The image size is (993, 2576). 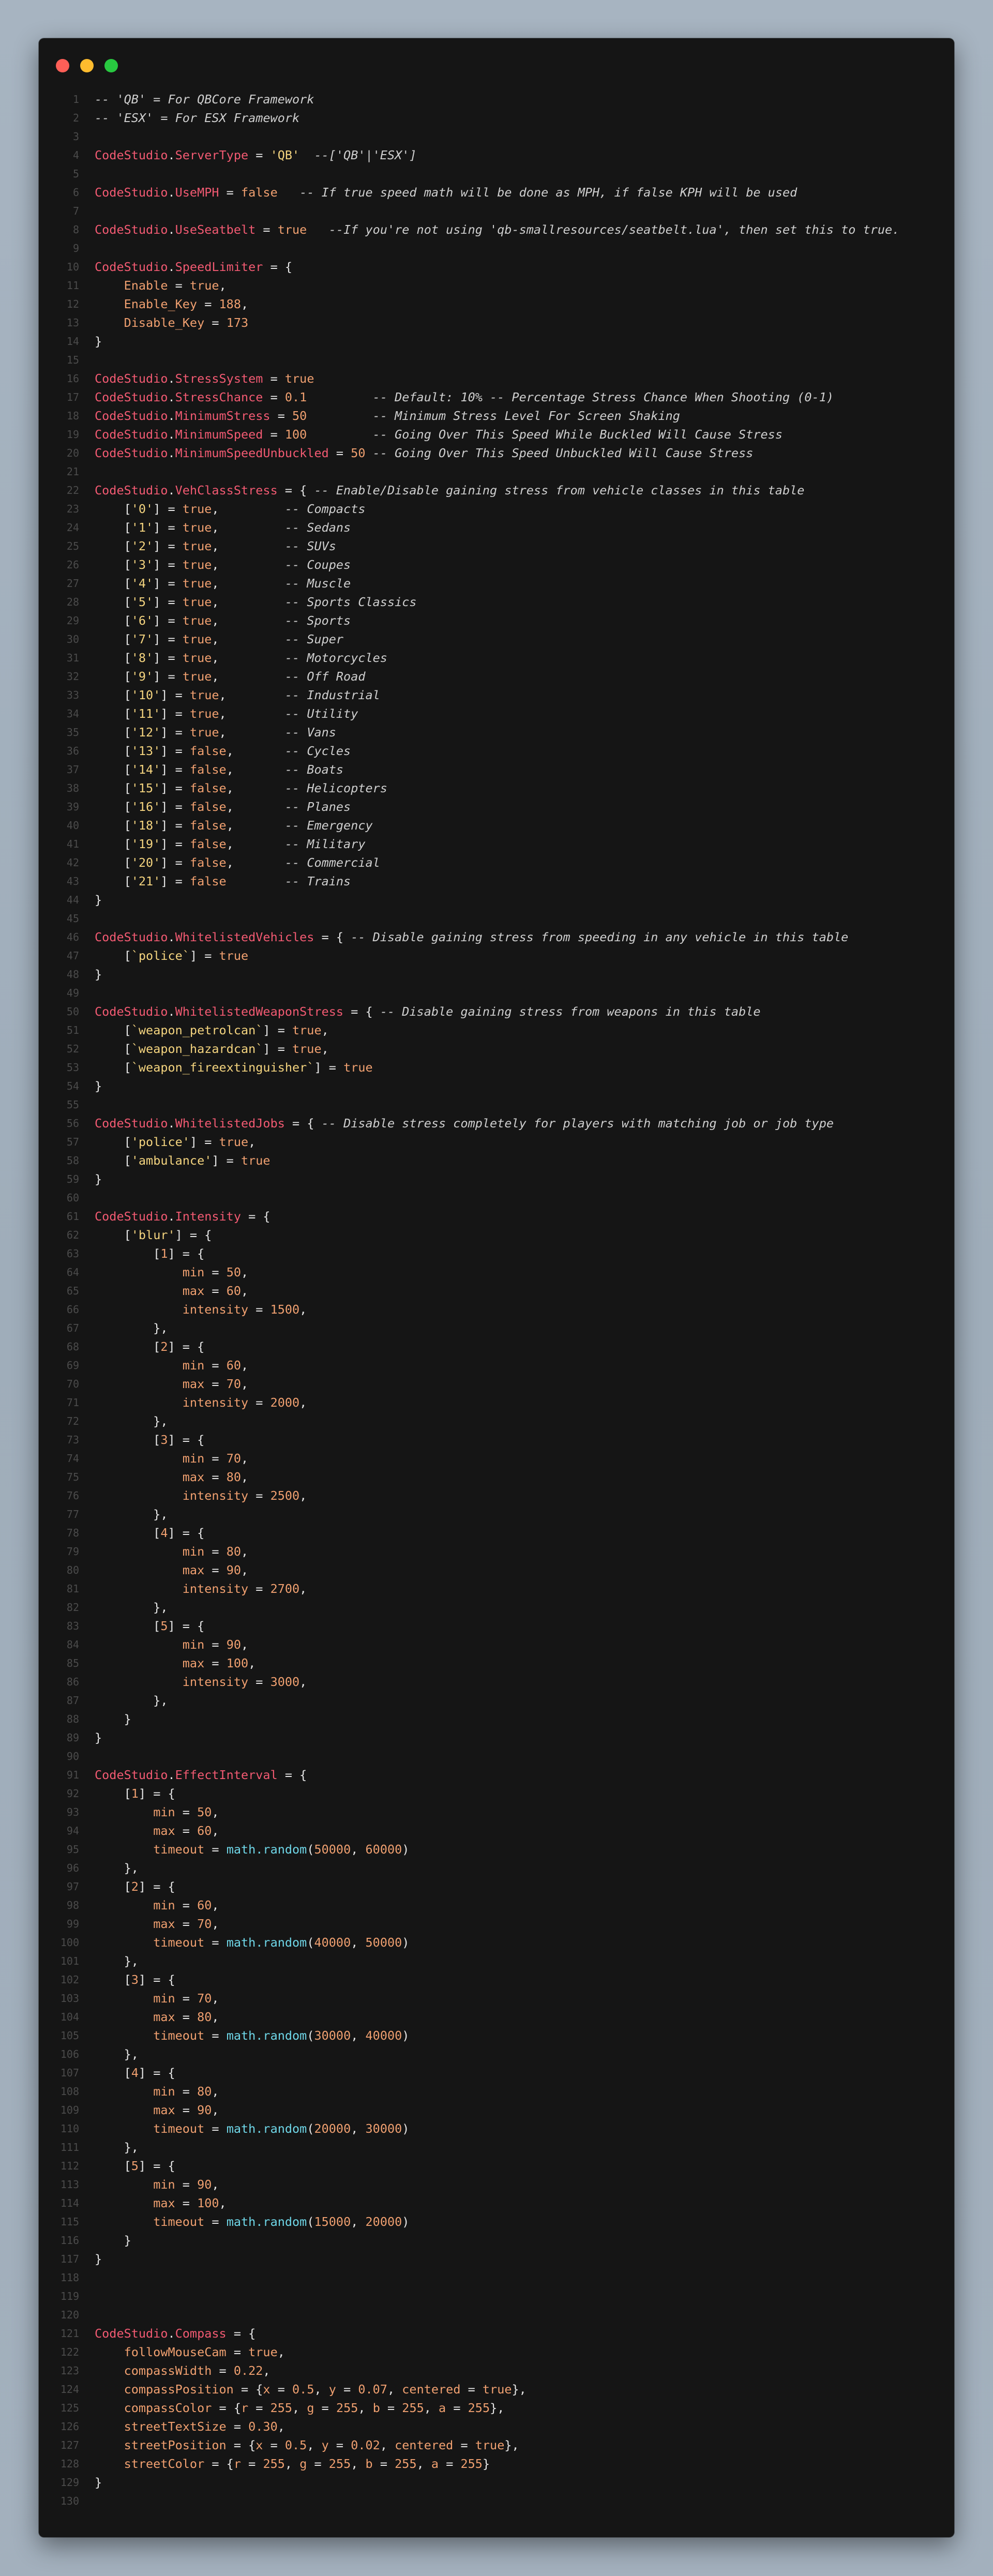 What do you see at coordinates (496, 1793) in the screenshot?
I see `code-line: 92 [1] = {` at bounding box center [496, 1793].